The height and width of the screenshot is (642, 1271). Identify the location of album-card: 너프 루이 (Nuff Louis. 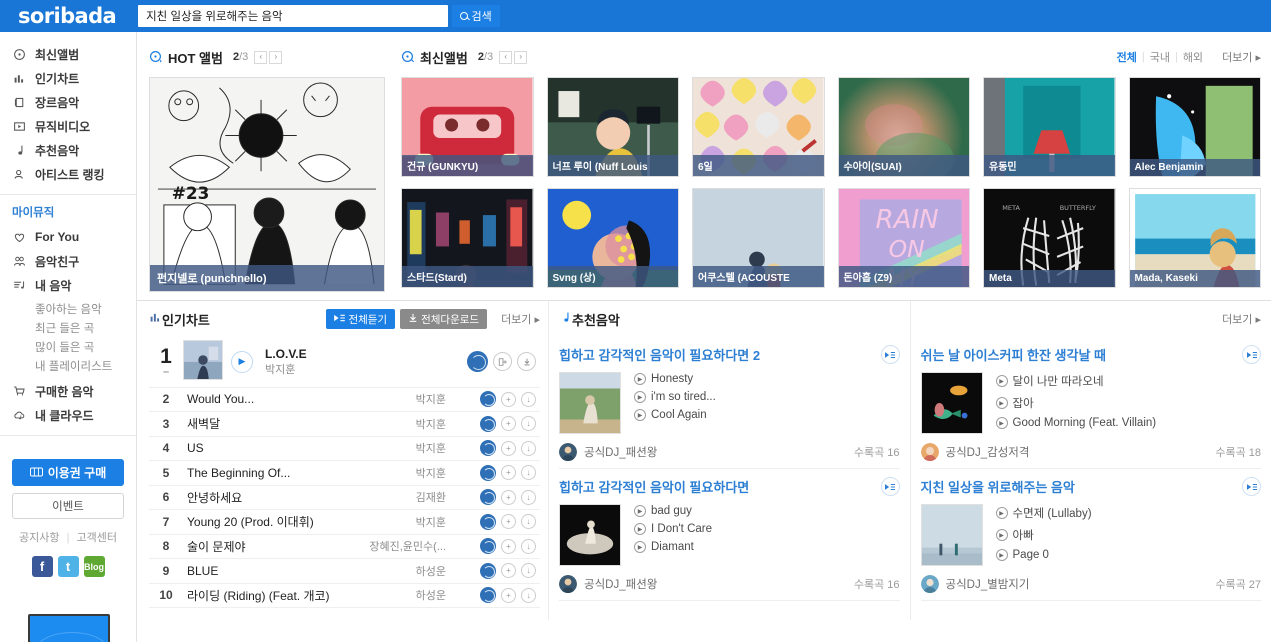
(612, 127).